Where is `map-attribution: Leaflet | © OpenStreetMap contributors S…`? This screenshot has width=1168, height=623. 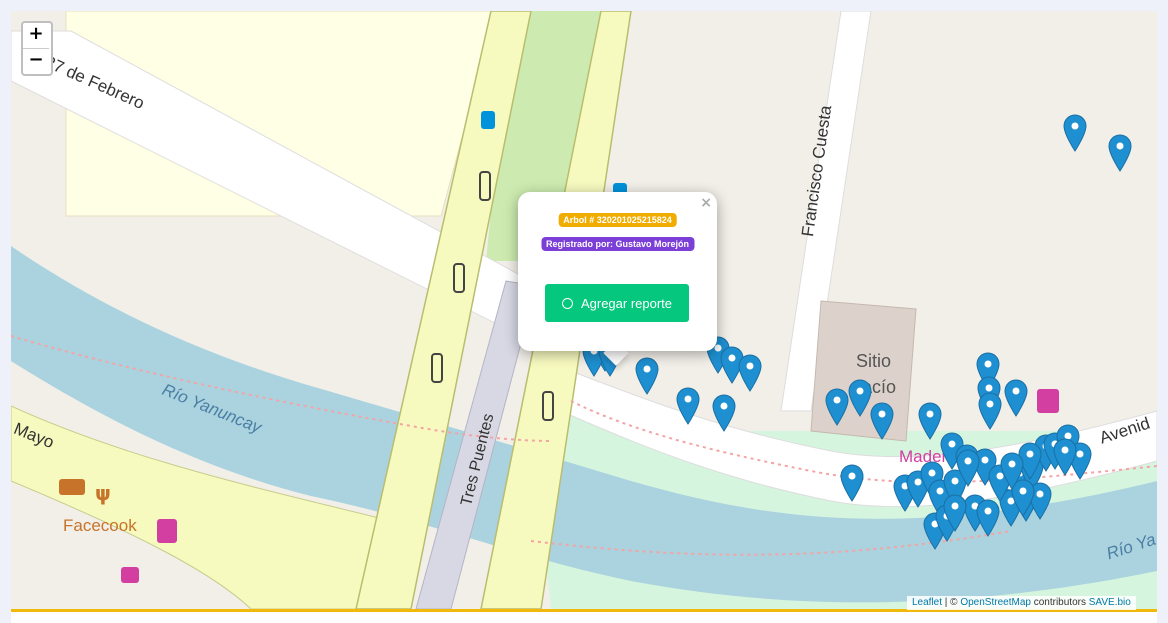
map-attribution: Leaflet | © OpenStreetMap contributors S… is located at coordinates (1021, 603).